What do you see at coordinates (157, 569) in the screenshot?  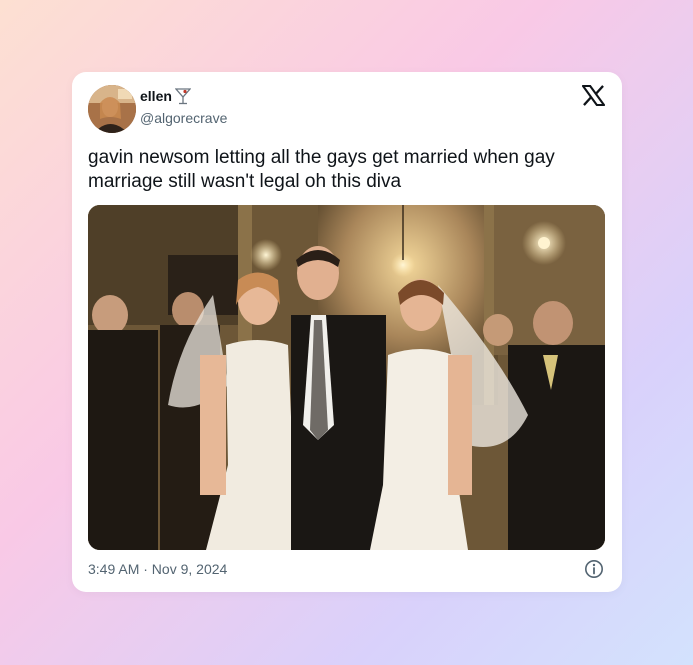 I see `tweet-timestamp: 3:49 AM · Nov 9, 2024` at bounding box center [157, 569].